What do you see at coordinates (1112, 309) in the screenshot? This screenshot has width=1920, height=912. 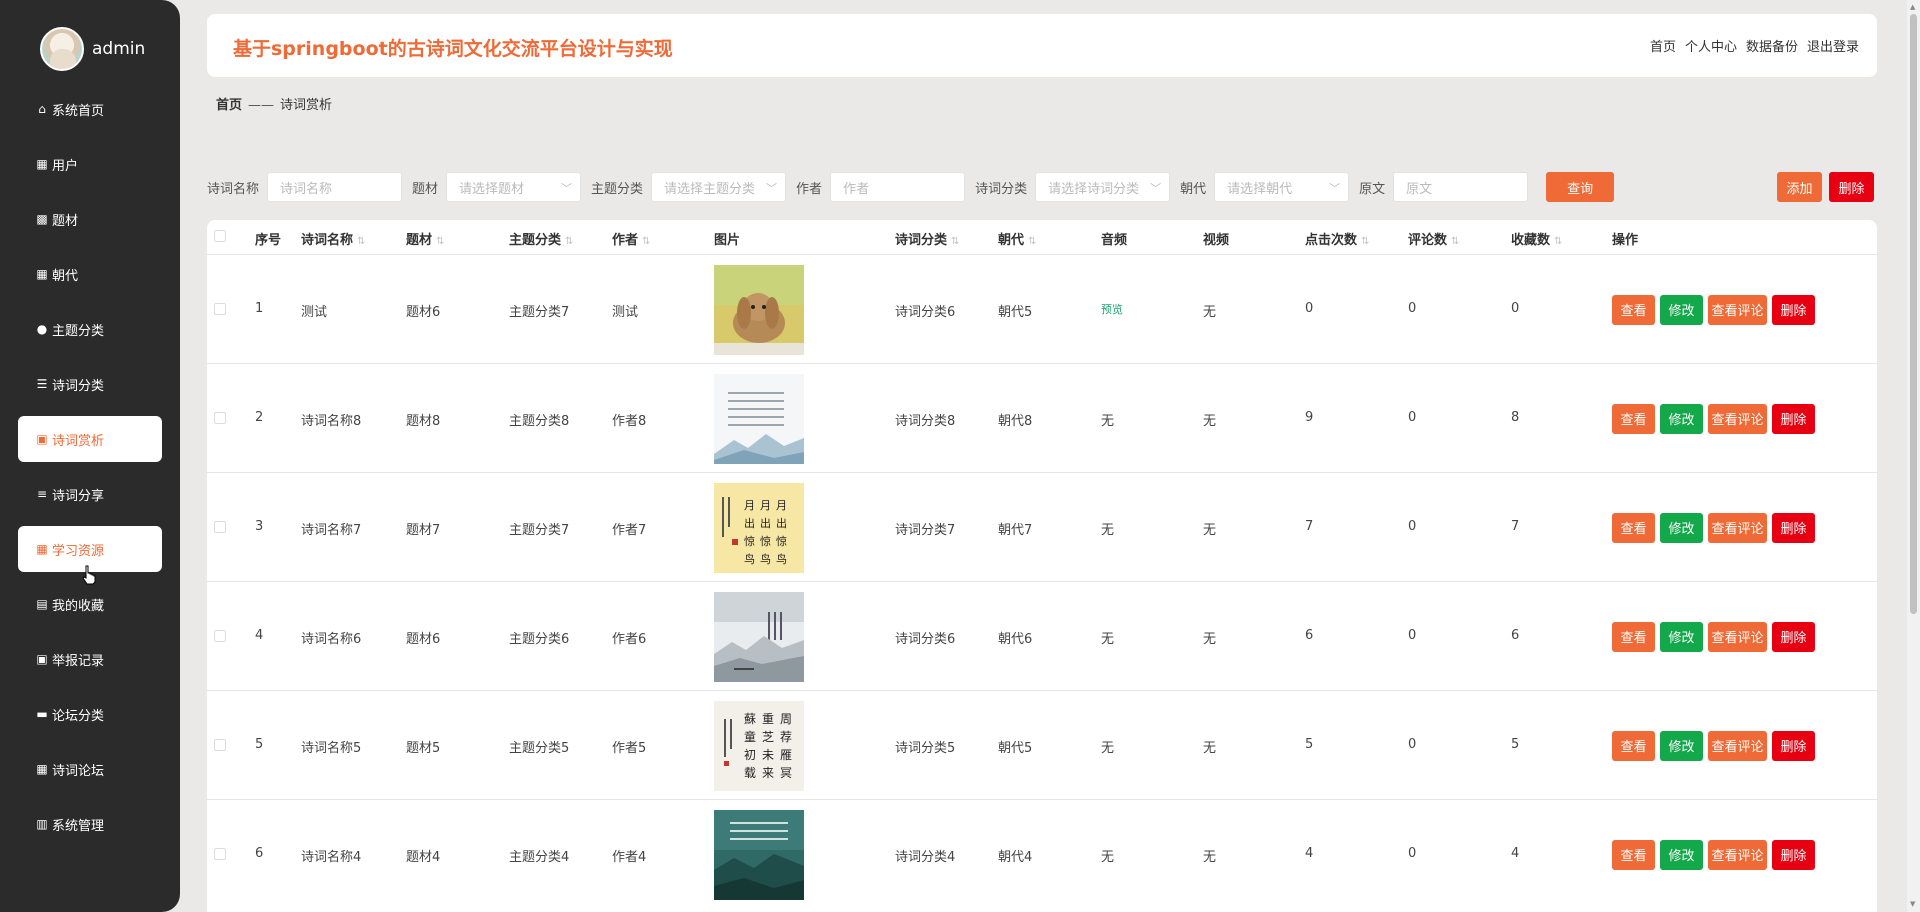 I see `audio-preview-link: 预览` at bounding box center [1112, 309].